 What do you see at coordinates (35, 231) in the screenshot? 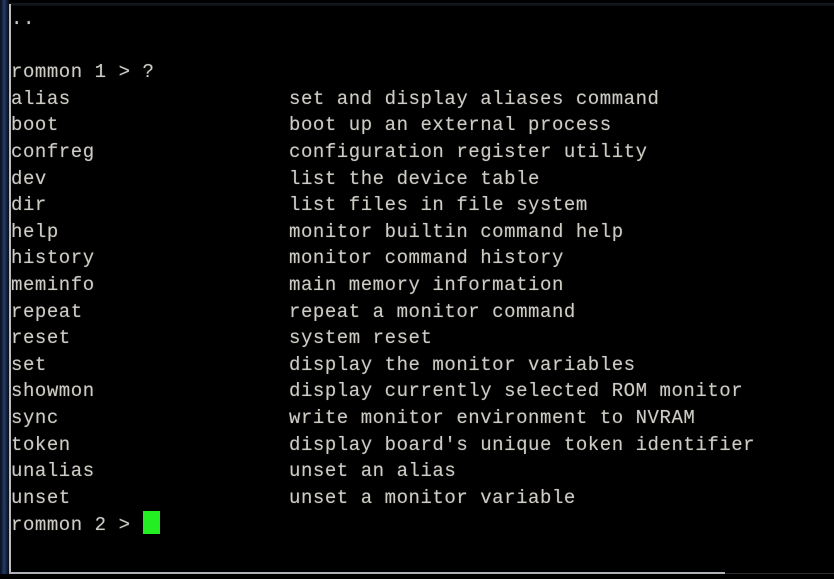
I see `help-entry-command: help` at bounding box center [35, 231].